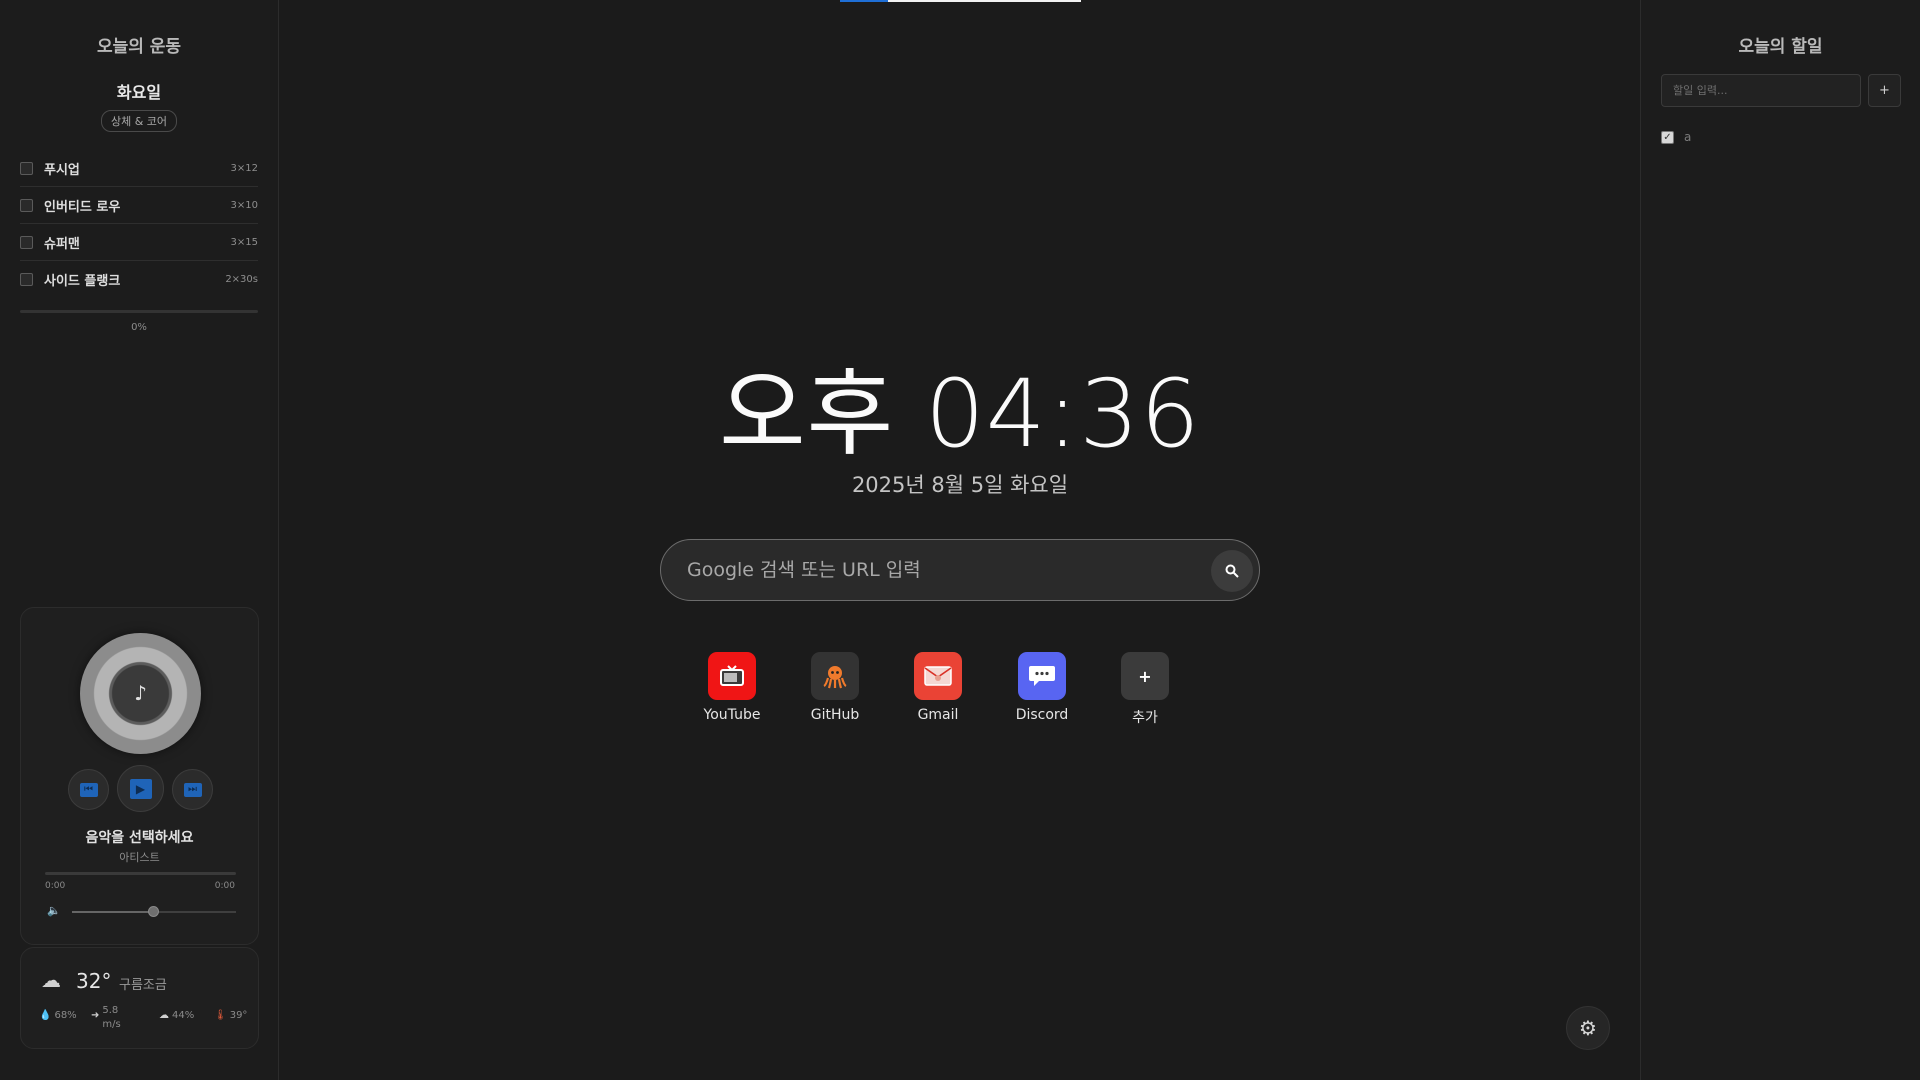 The image size is (1920, 1080). What do you see at coordinates (143, 985) in the screenshot?
I see `weather-description: 구름조금` at bounding box center [143, 985].